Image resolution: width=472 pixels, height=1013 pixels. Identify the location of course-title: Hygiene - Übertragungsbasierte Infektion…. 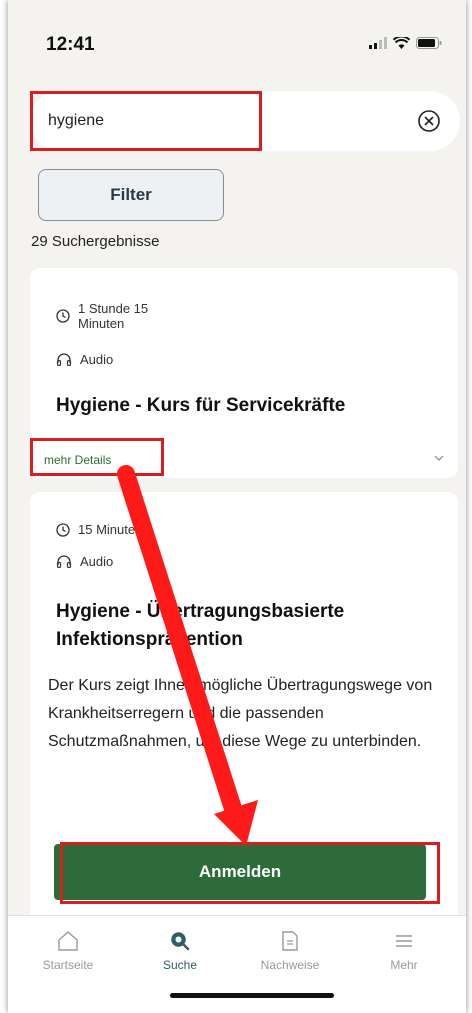
(200, 625).